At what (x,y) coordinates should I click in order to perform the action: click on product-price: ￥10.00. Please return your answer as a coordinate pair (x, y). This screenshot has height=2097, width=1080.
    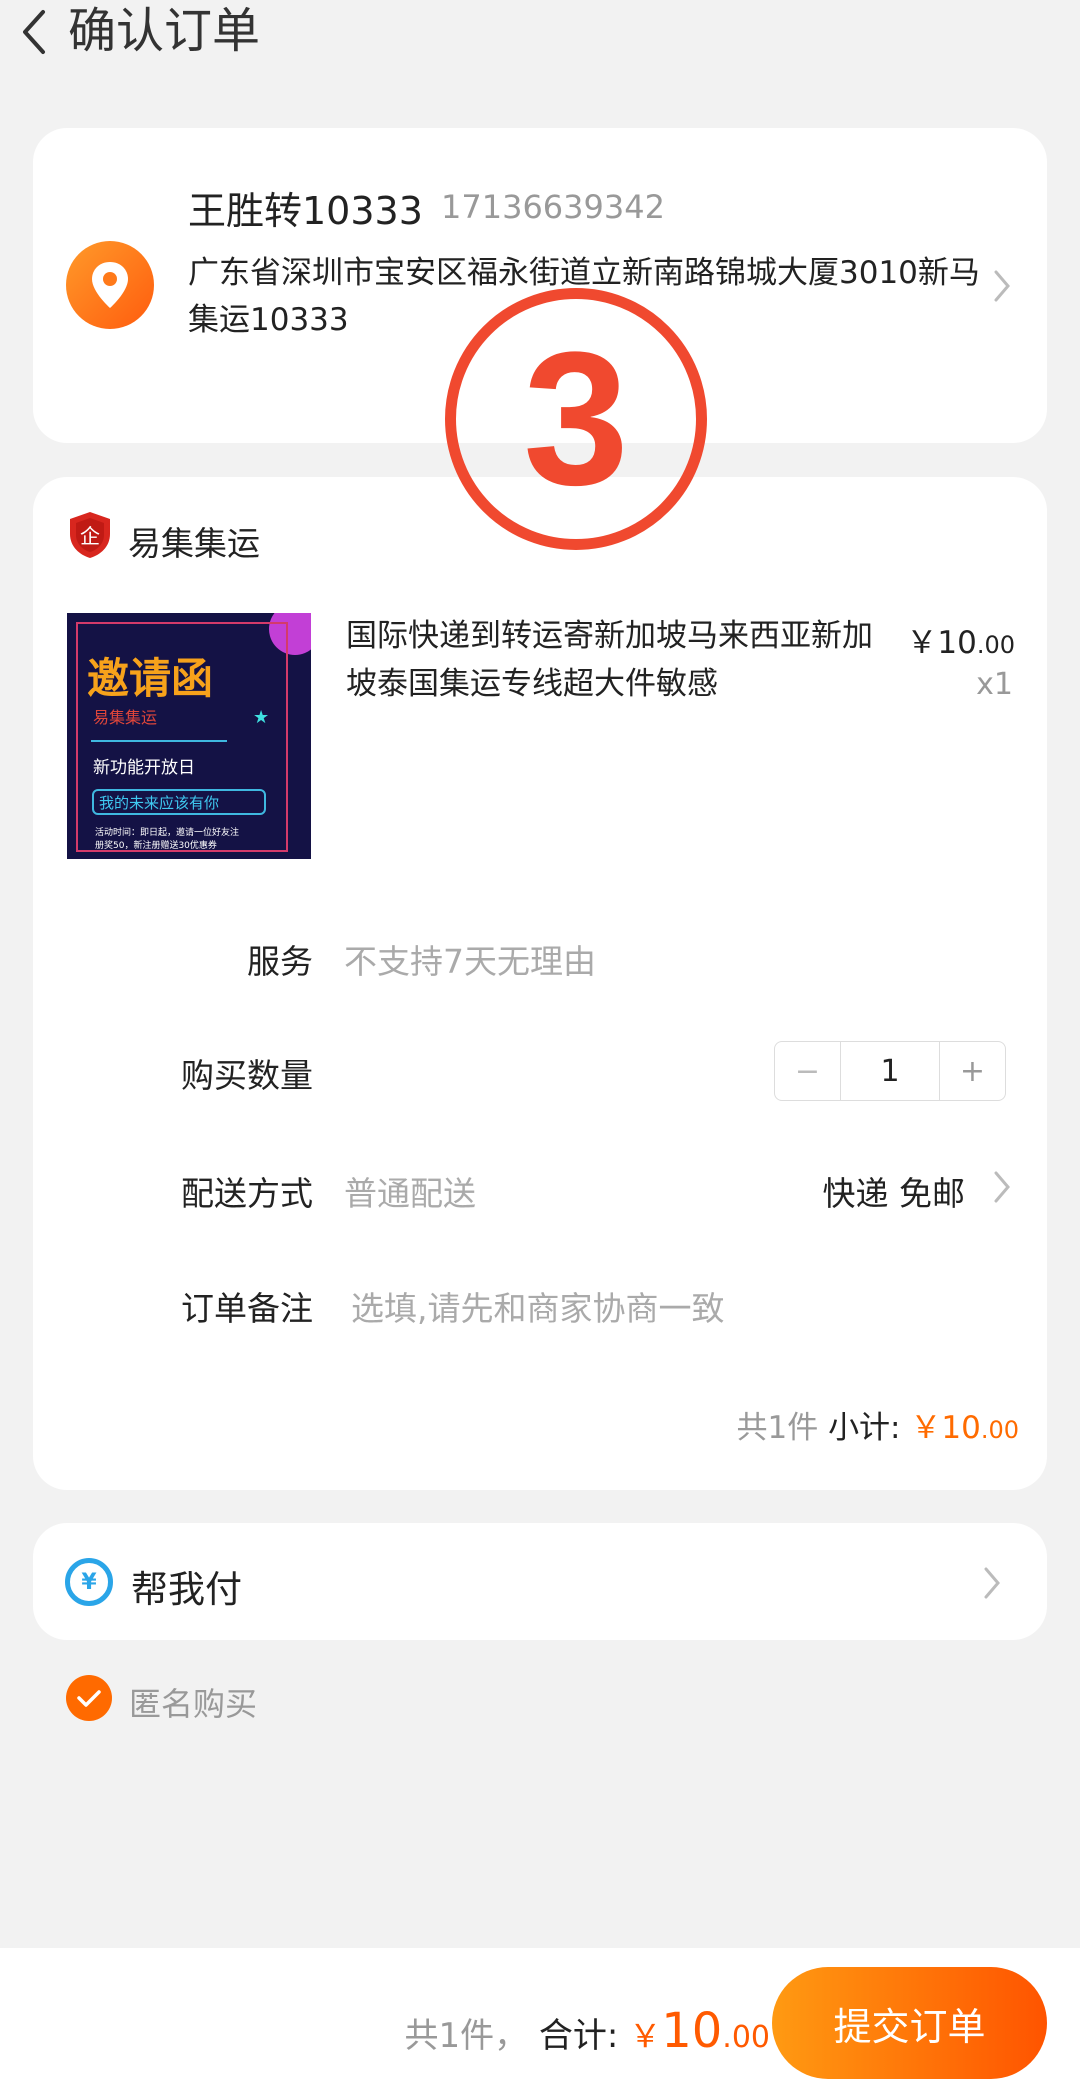
    Looking at the image, I should click on (960, 639).